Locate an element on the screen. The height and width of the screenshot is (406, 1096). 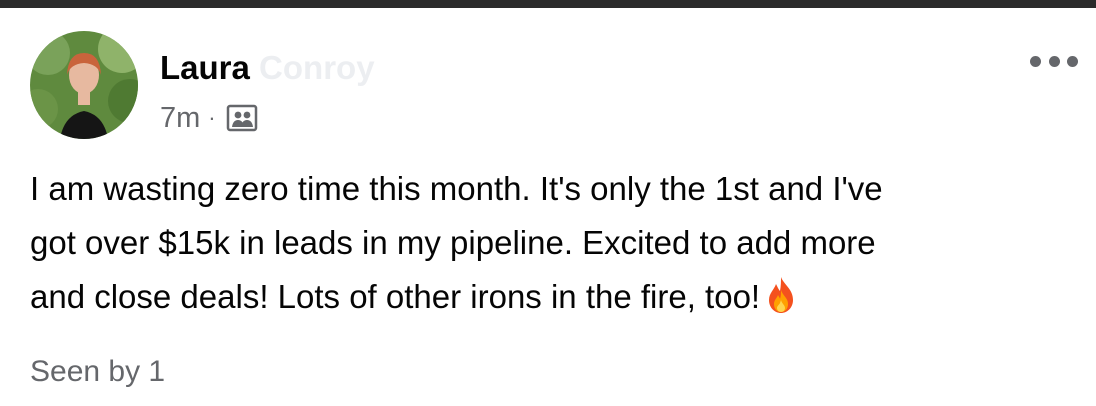
more-options-icon is located at coordinates (1054, 61).